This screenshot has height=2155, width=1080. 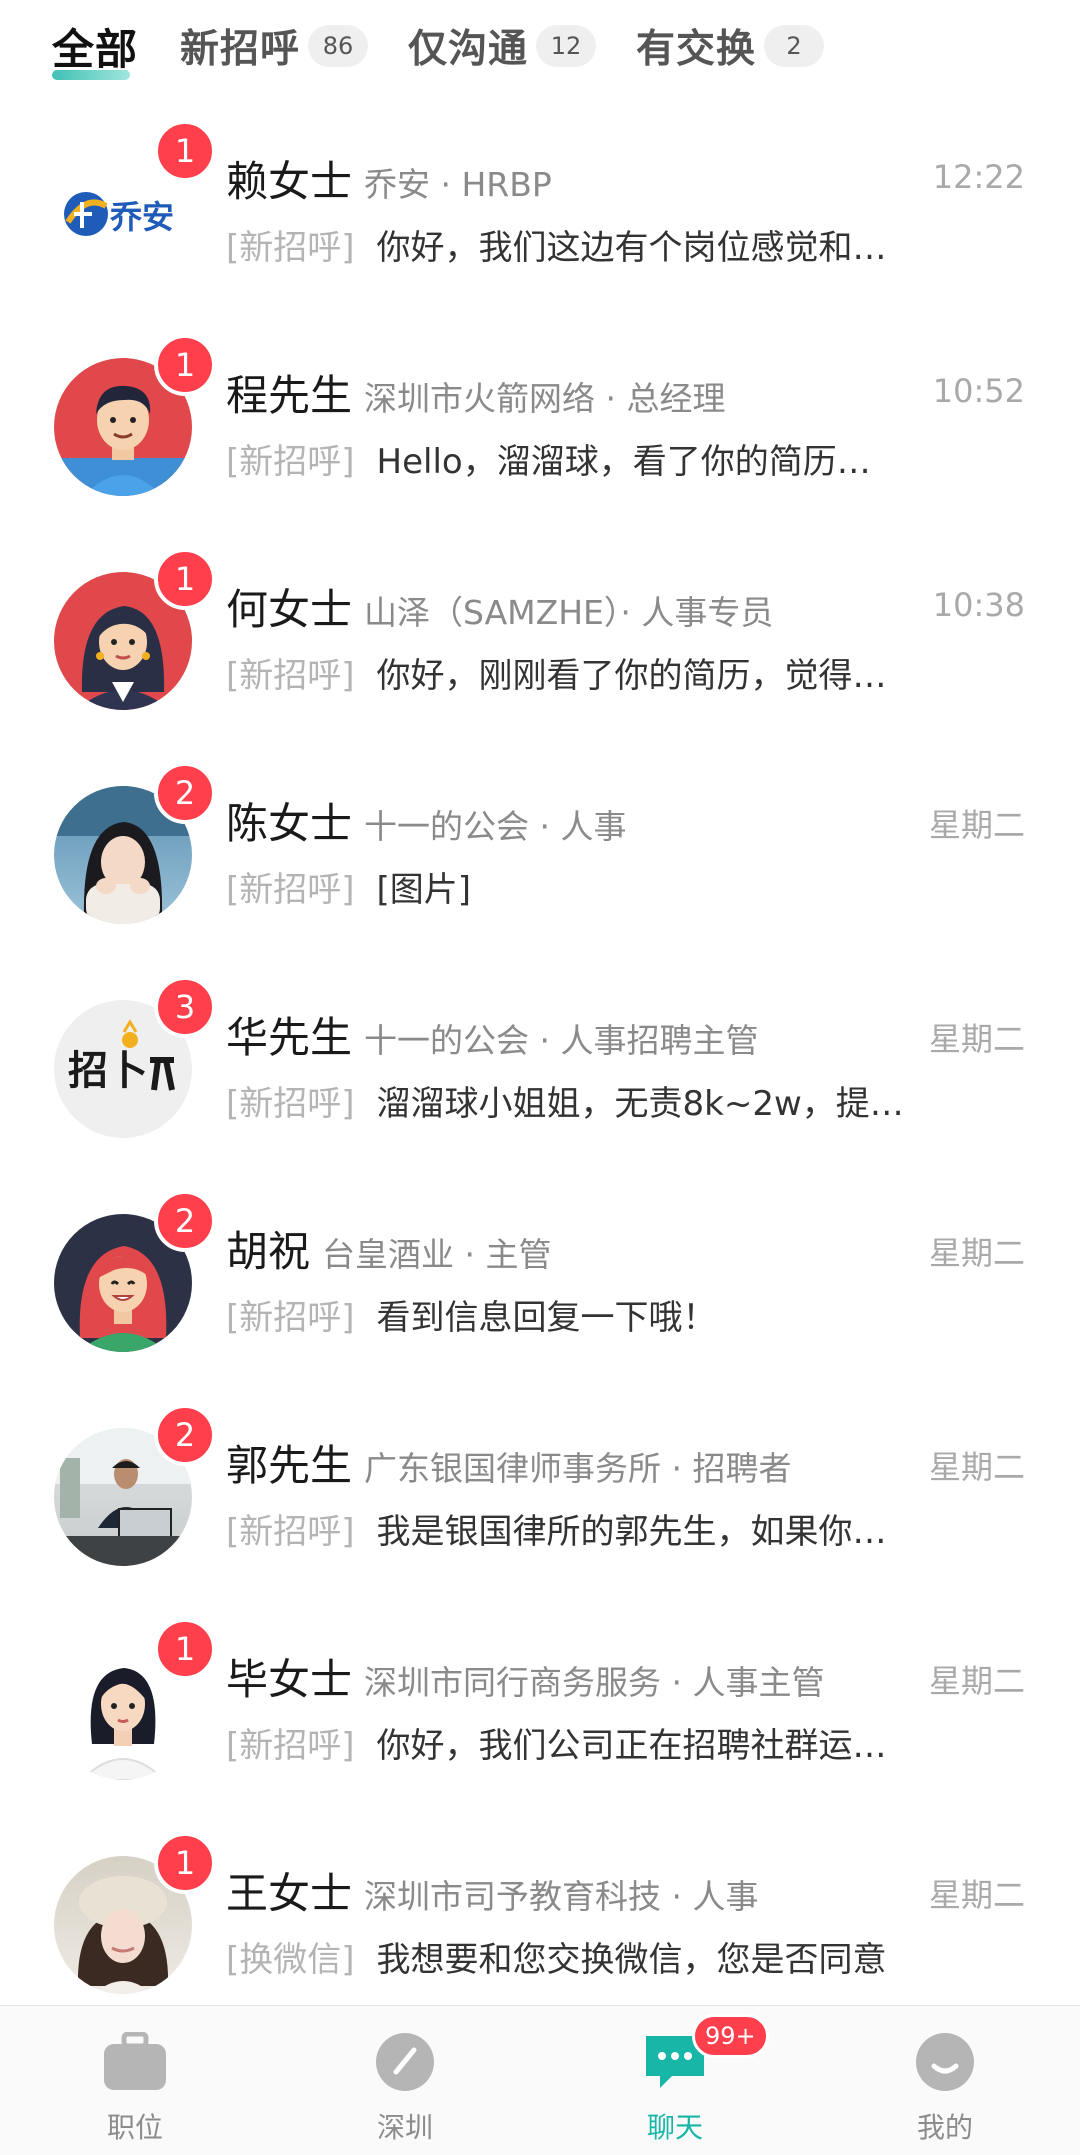 What do you see at coordinates (289, 1893) in the screenshot?
I see `contact-name: 王女士` at bounding box center [289, 1893].